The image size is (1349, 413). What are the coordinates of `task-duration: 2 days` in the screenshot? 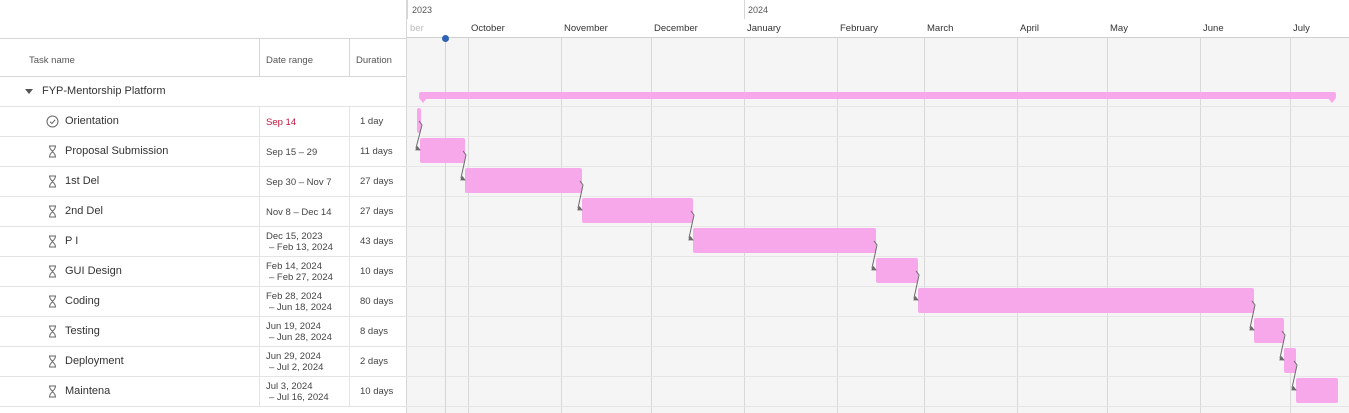 It's located at (378, 362).